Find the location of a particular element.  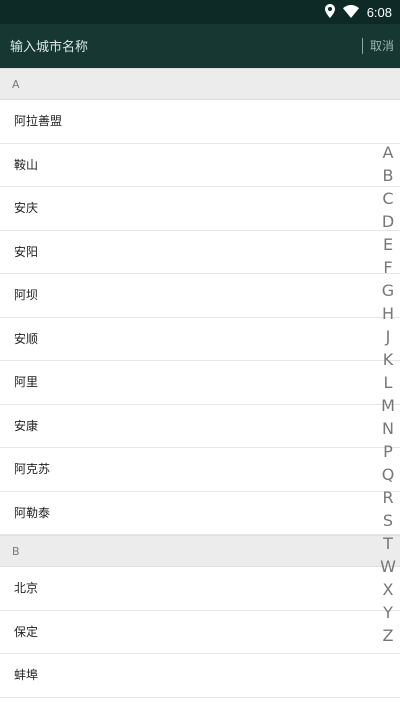

city-list-item: 阿拉善盟 is located at coordinates (200, 122).